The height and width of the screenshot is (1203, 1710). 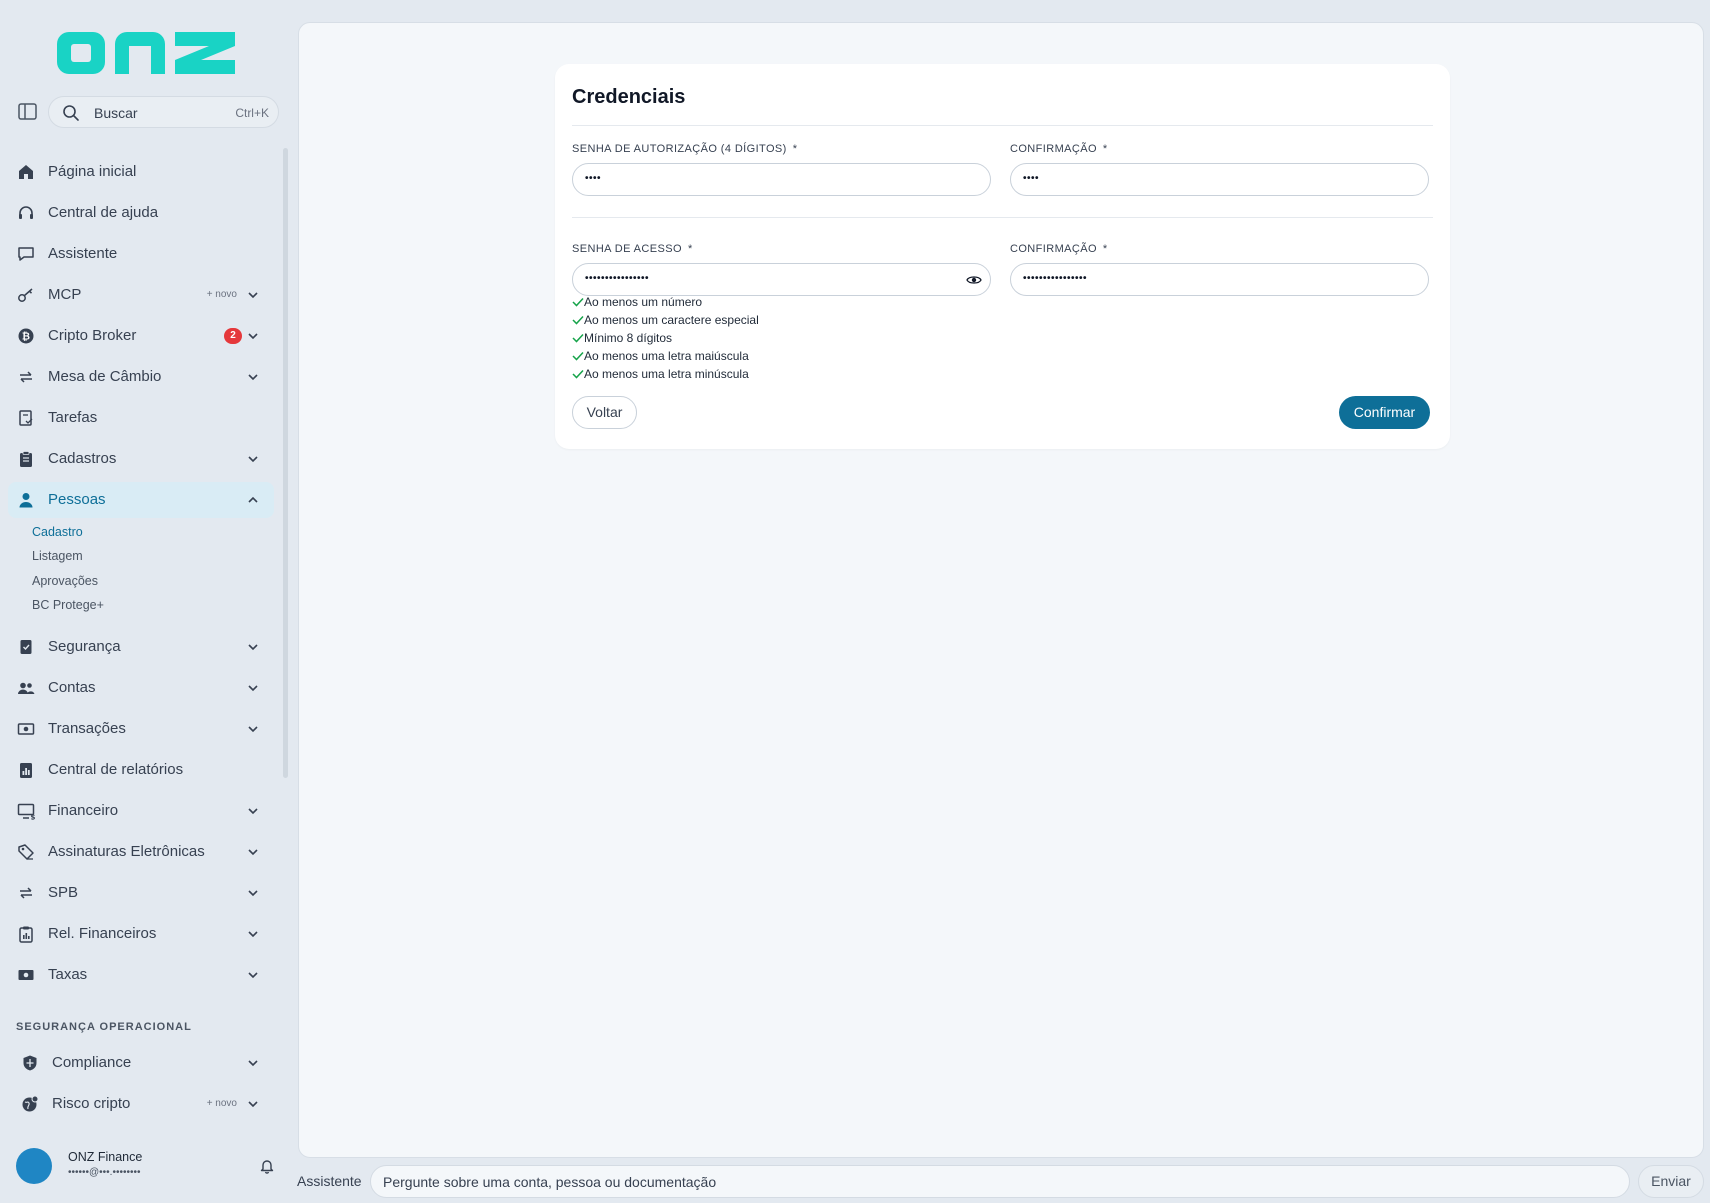 I want to click on chat-icon, so click(x=26, y=254).